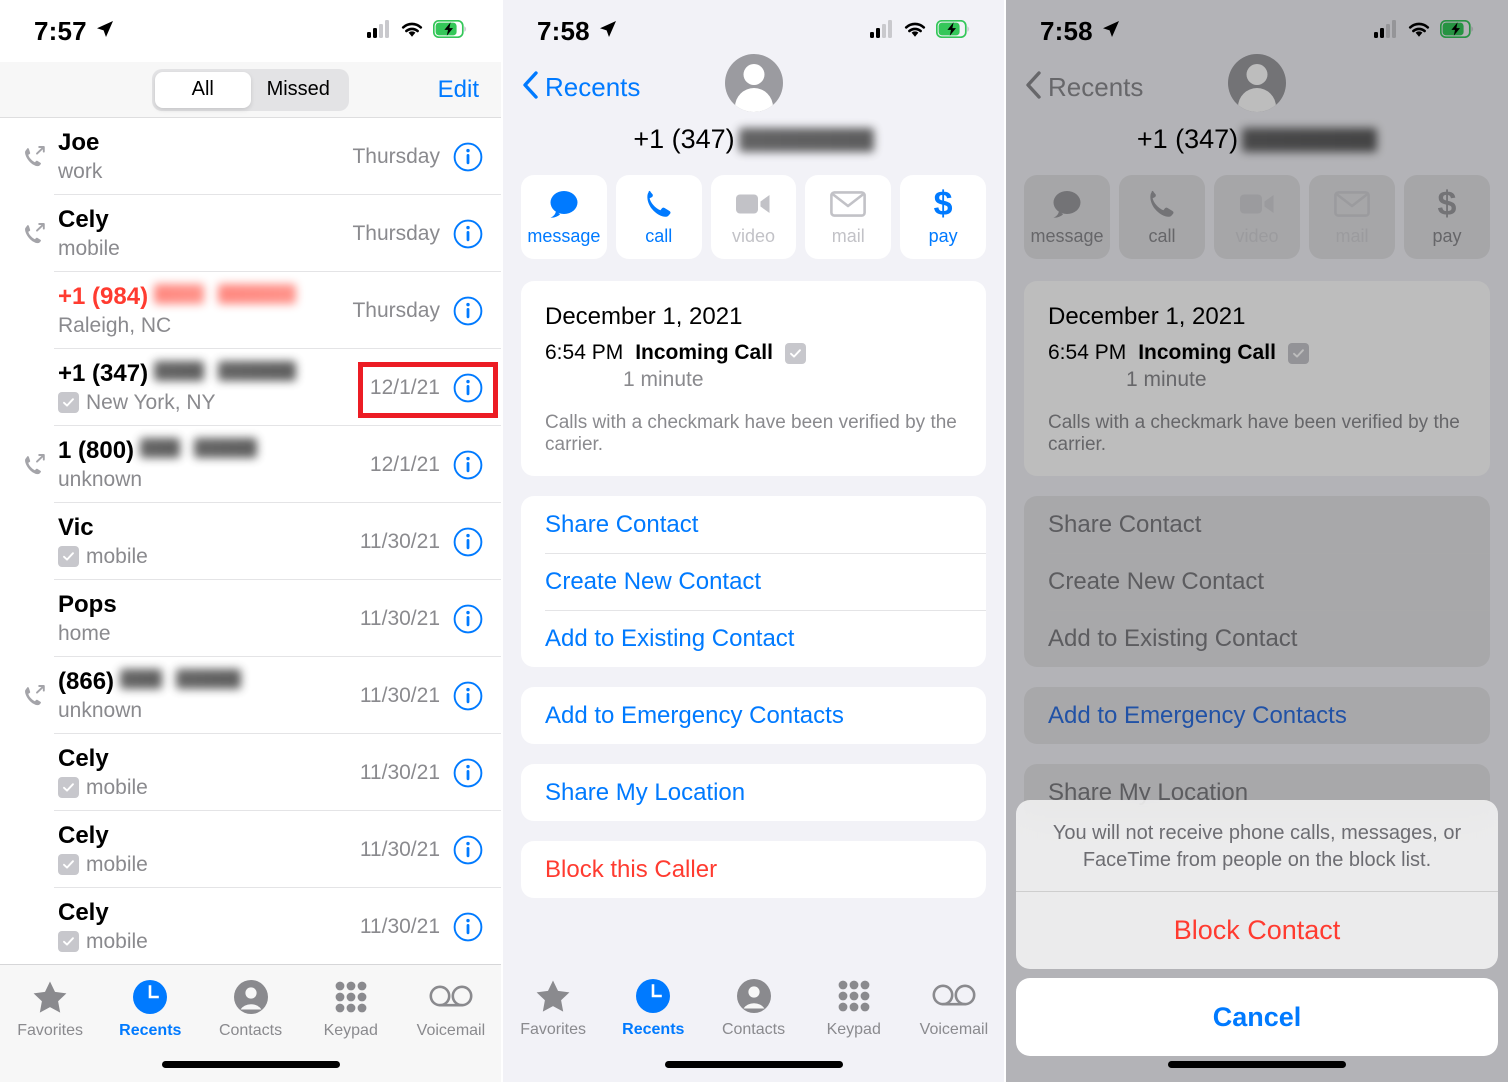  I want to click on all-missed-segmented-control: All Missed, so click(250, 89).